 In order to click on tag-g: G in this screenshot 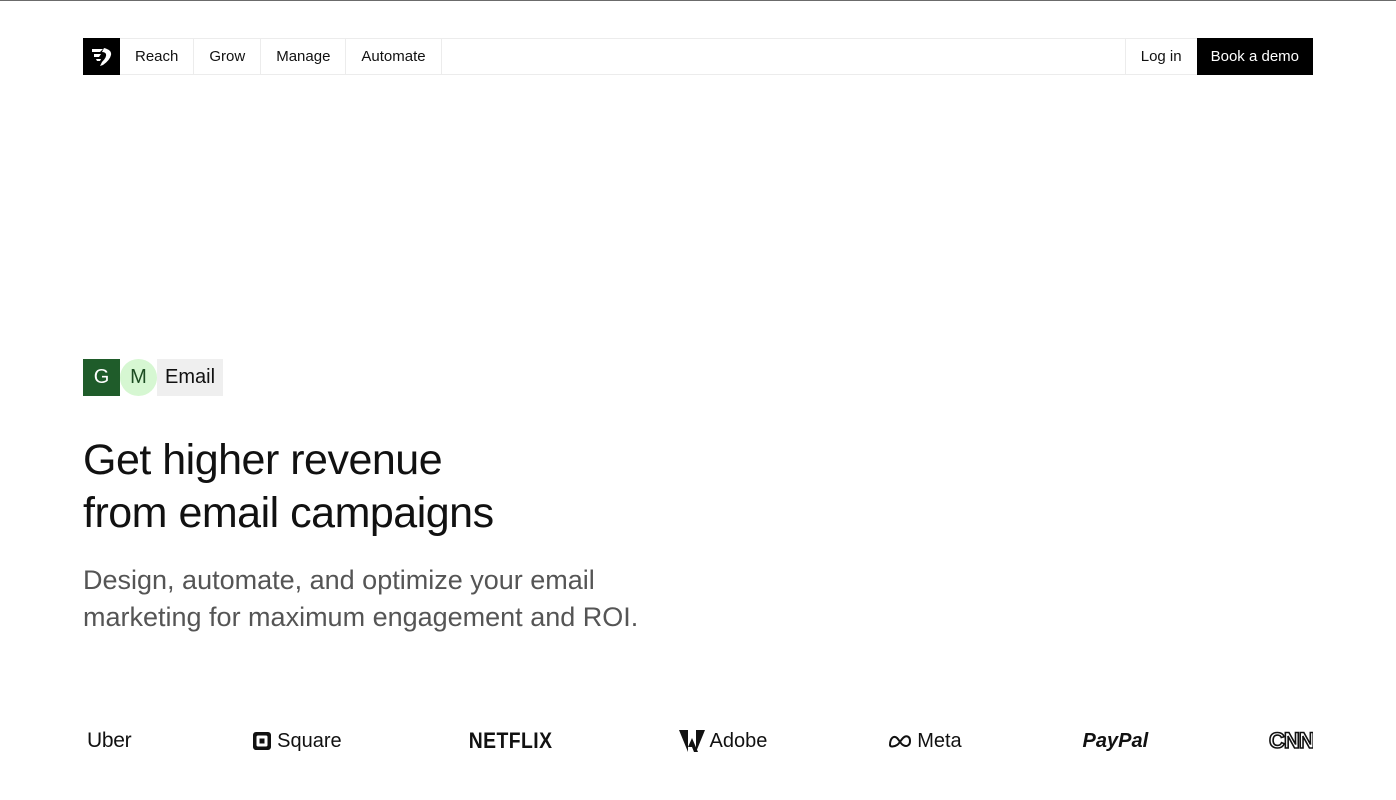, I will do `click(101, 377)`.